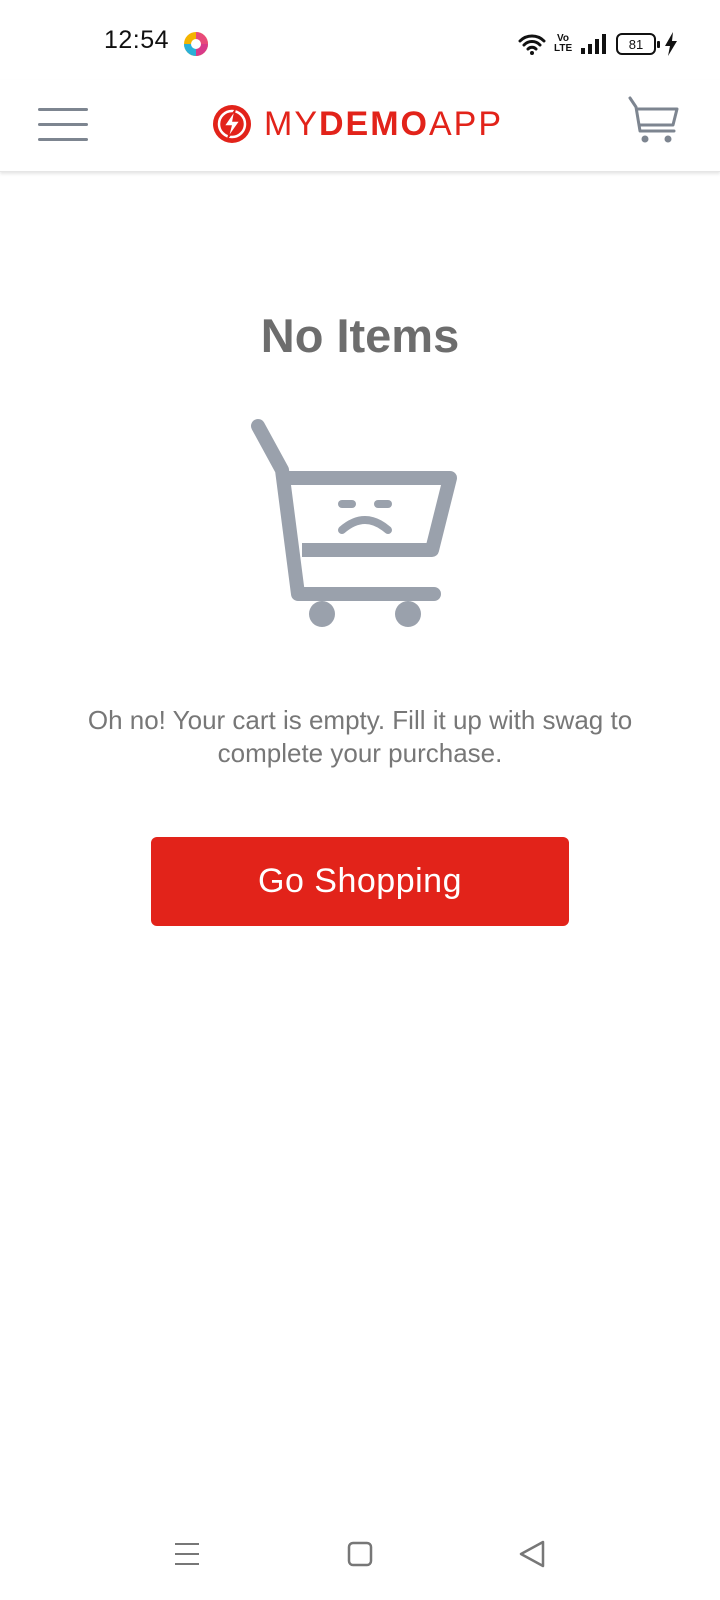 The image size is (720, 1600). I want to click on lightning-logo-icon, so click(232, 124).